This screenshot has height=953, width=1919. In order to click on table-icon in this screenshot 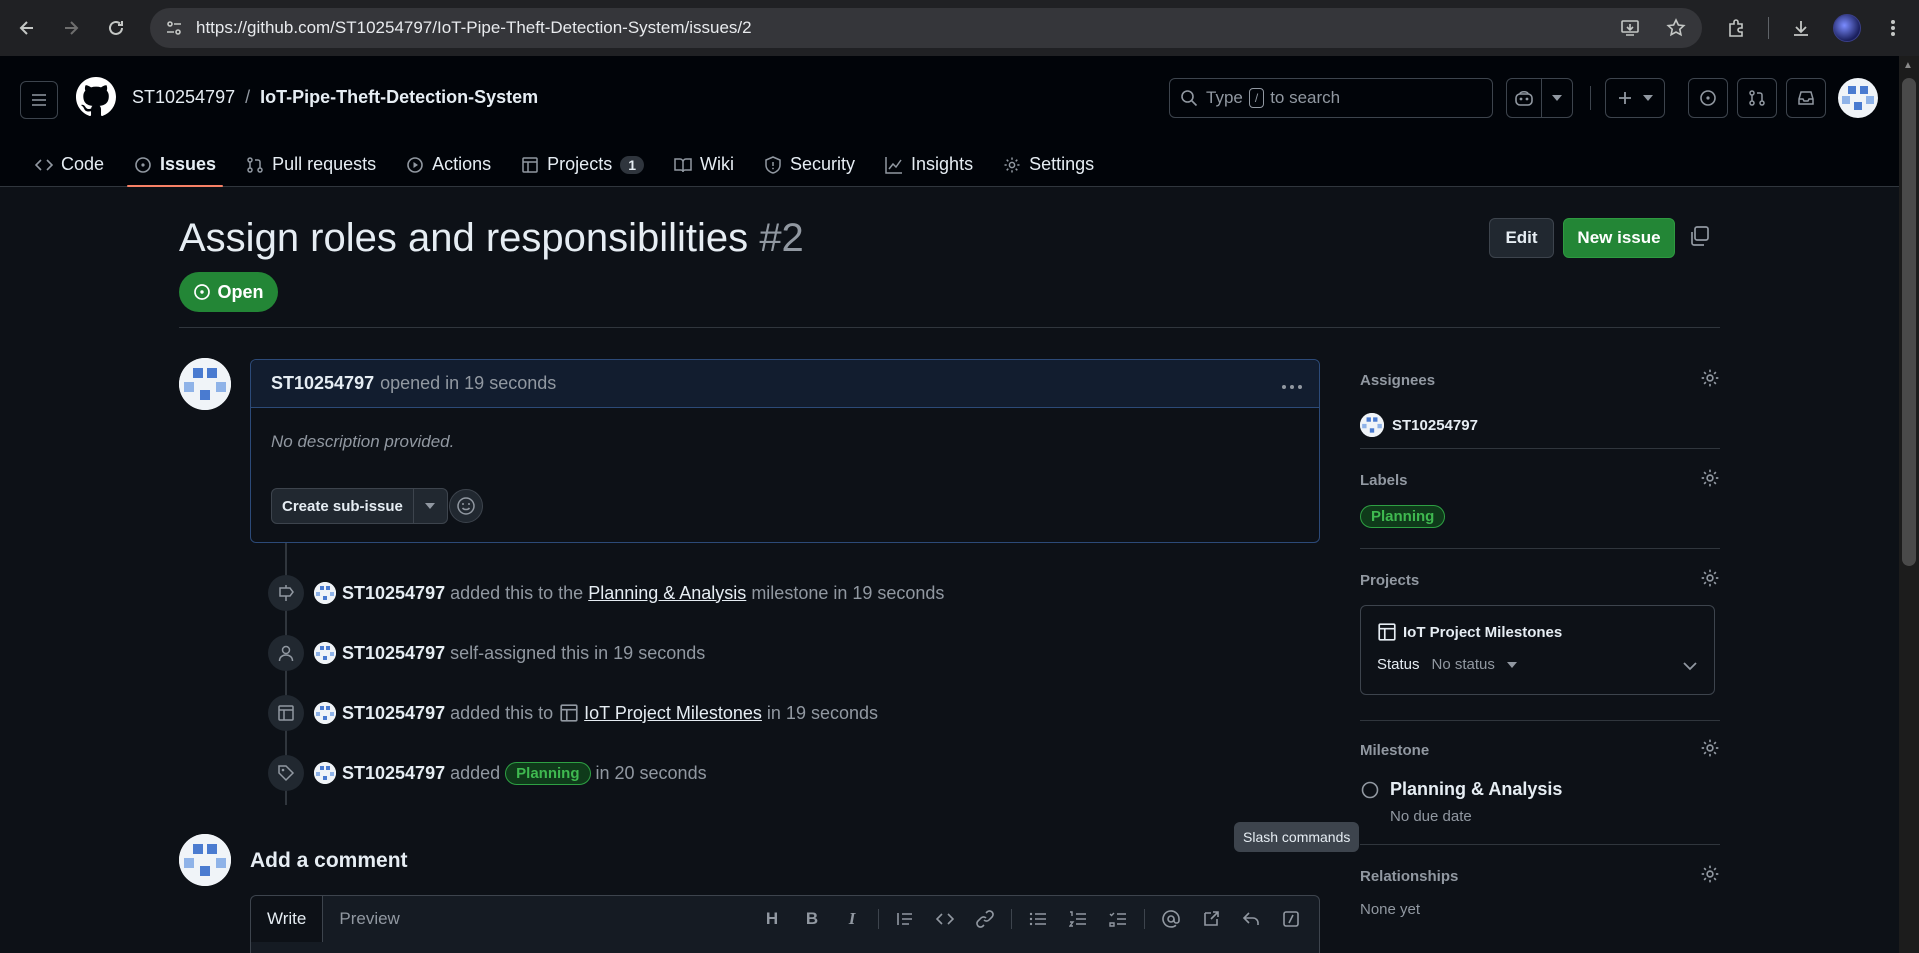, I will do `click(286, 713)`.